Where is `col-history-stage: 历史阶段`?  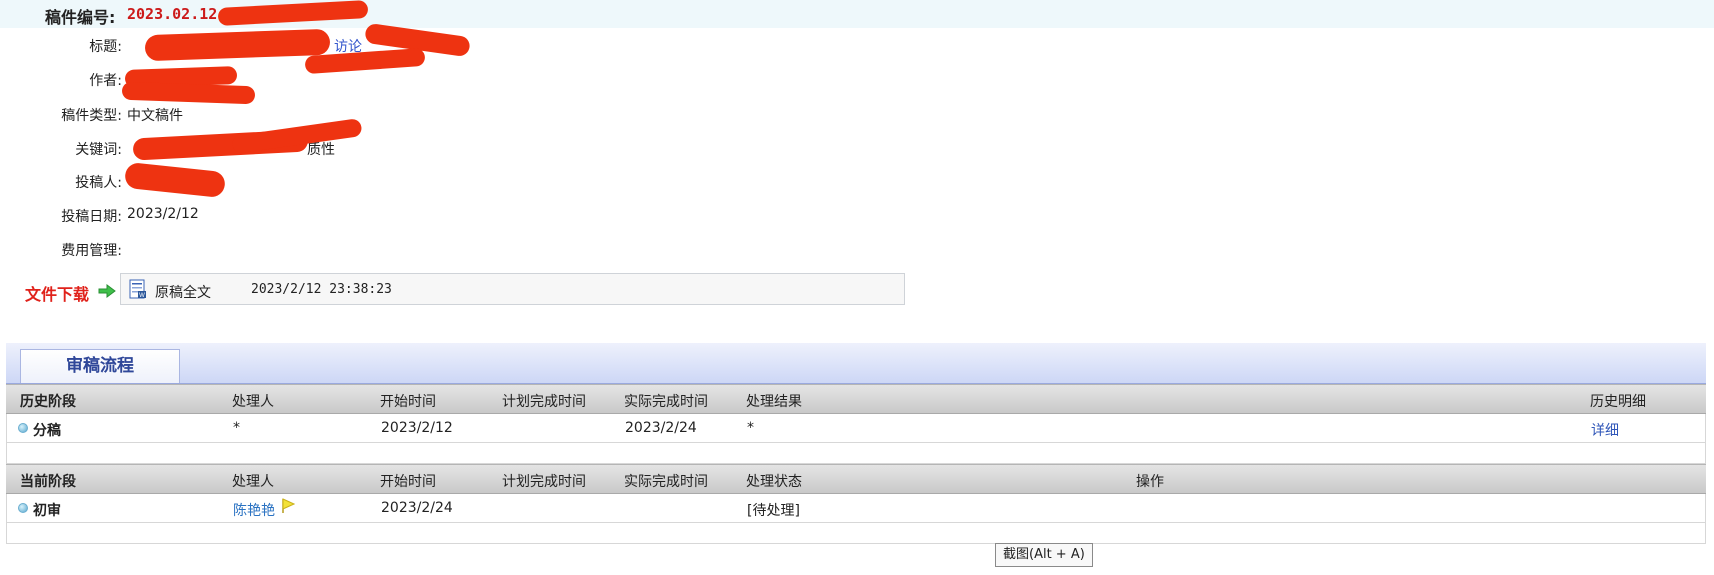 col-history-stage: 历史阶段 is located at coordinates (48, 402).